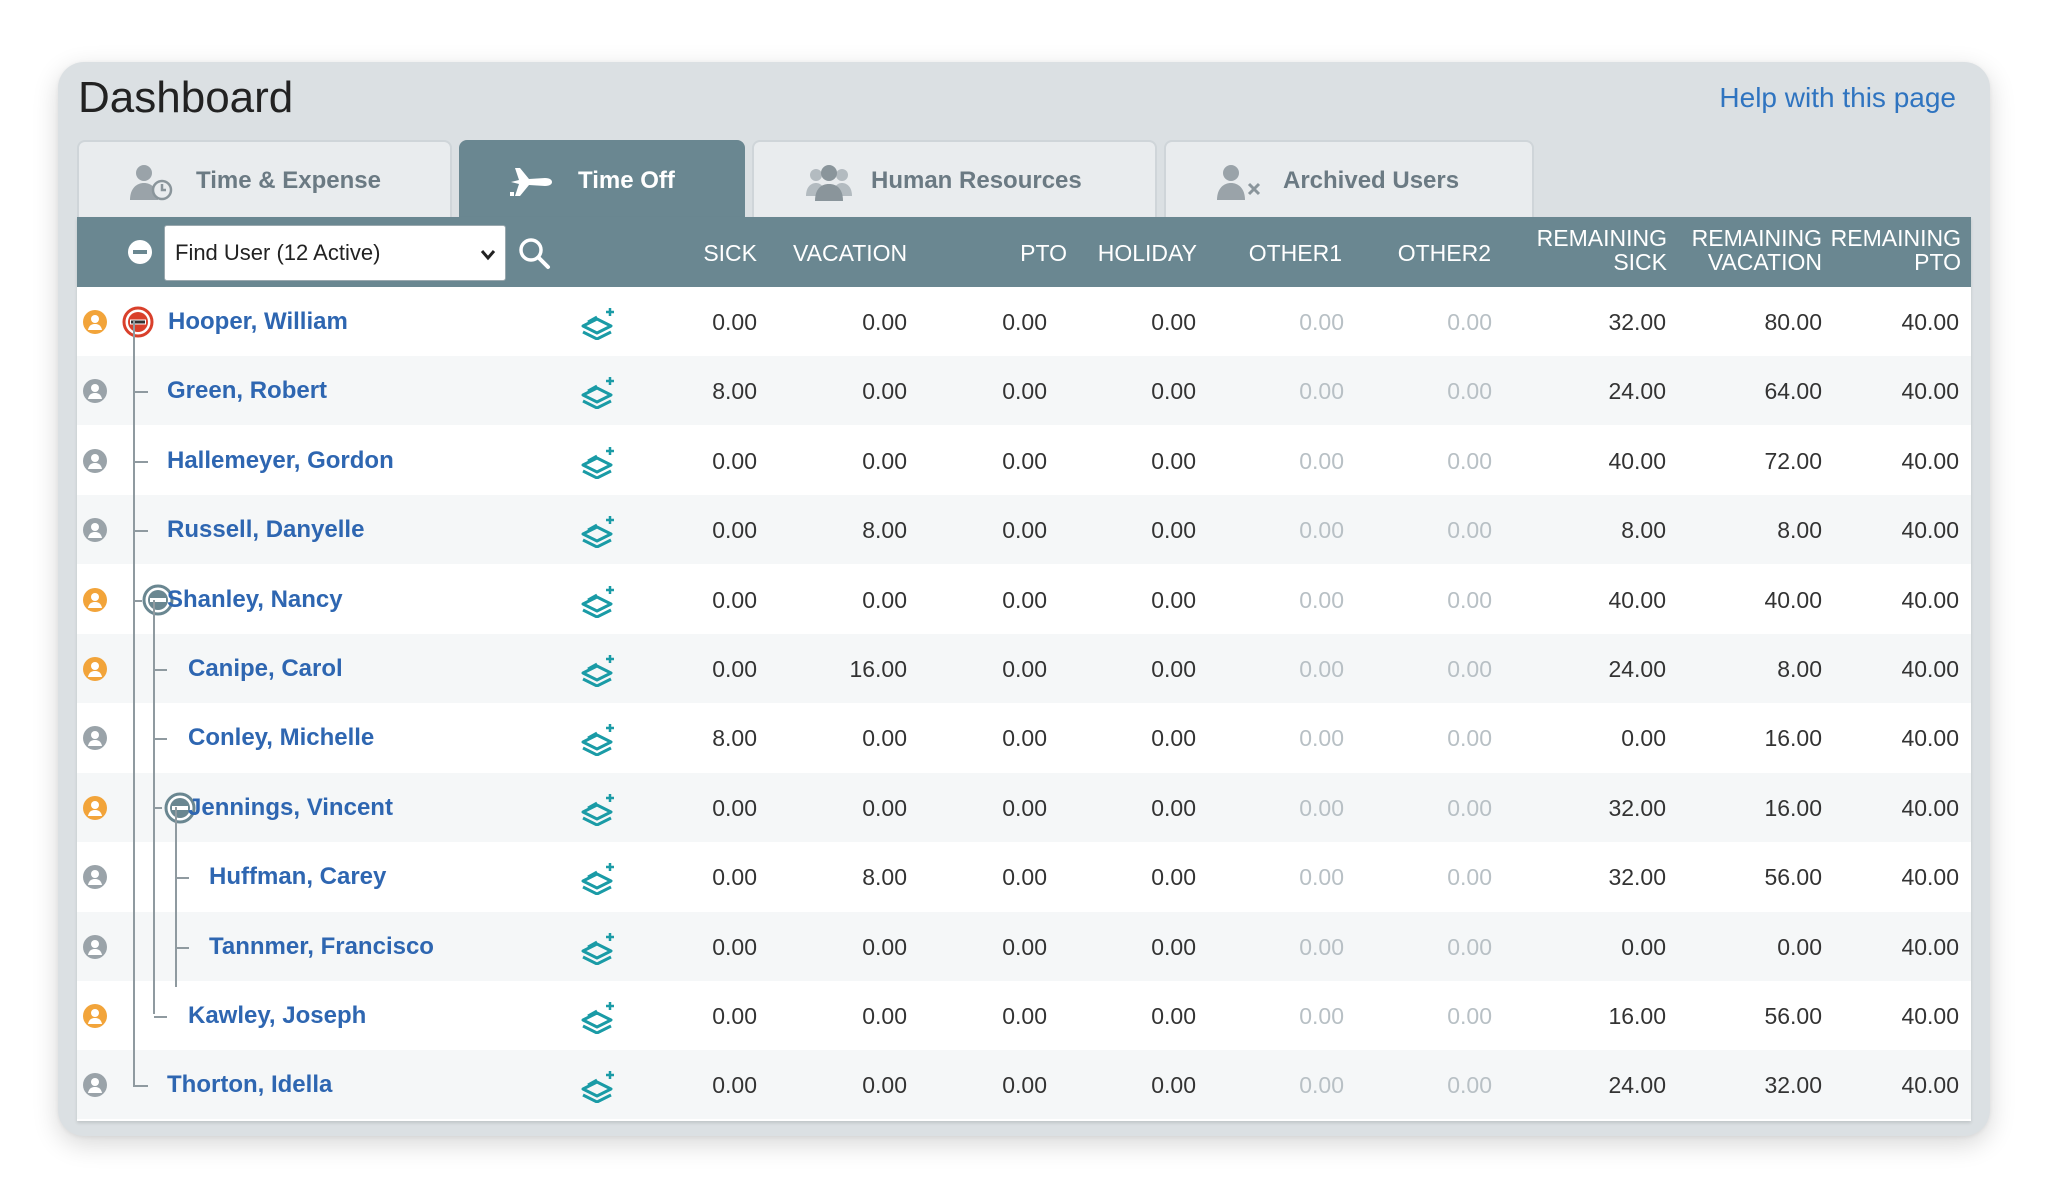  What do you see at coordinates (288, 180) in the screenshot?
I see `tab-label: Time & Expense` at bounding box center [288, 180].